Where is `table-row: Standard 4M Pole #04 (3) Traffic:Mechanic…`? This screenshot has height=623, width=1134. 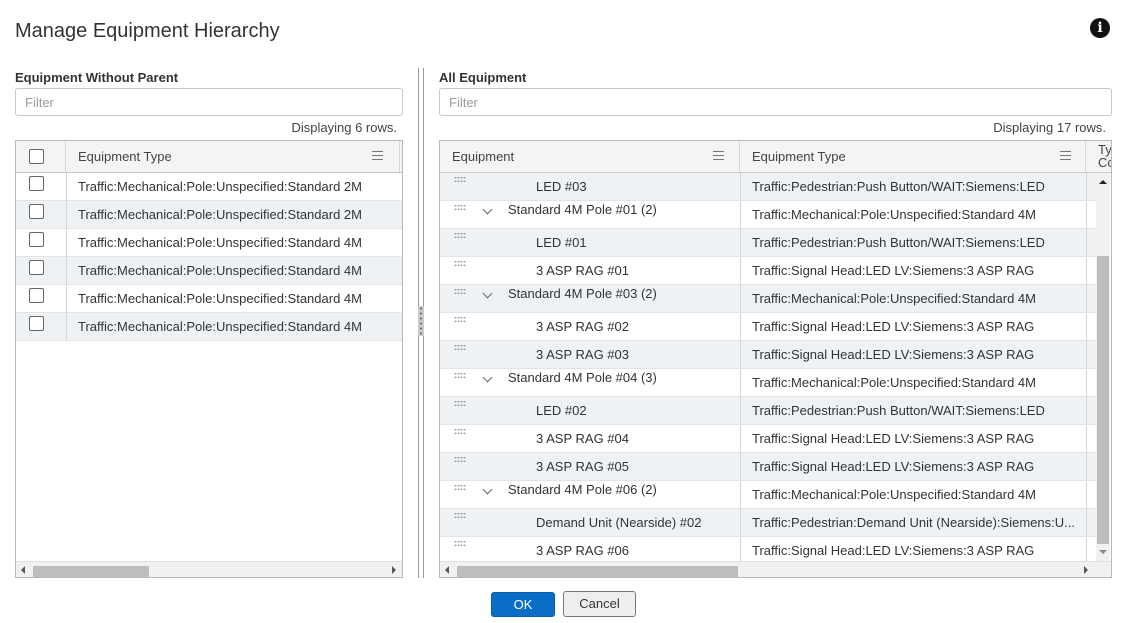
table-row: Standard 4M Pole #04 (3) Traffic:Mechanic… is located at coordinates (768, 383).